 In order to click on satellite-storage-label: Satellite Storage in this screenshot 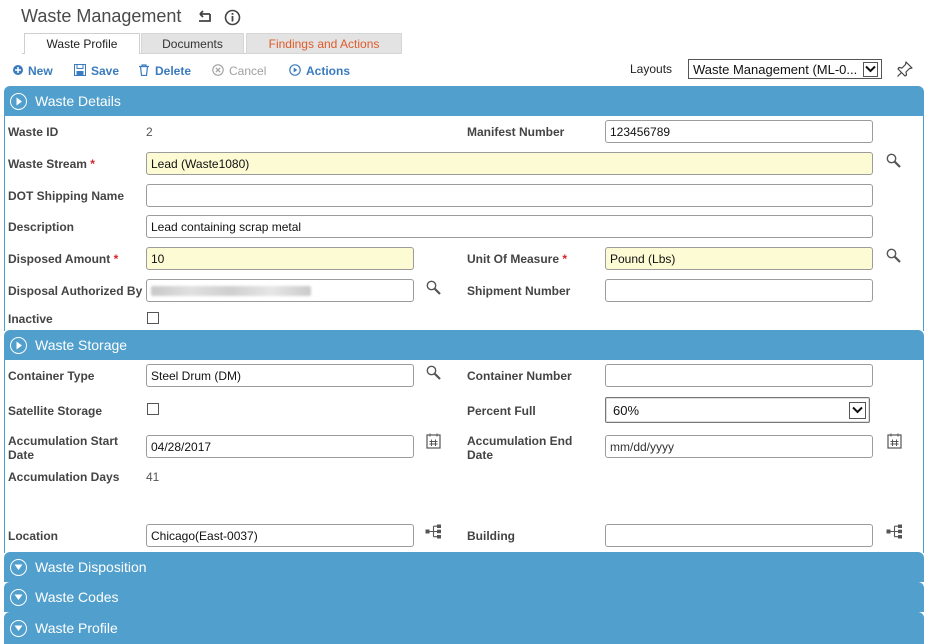, I will do `click(55, 411)`.